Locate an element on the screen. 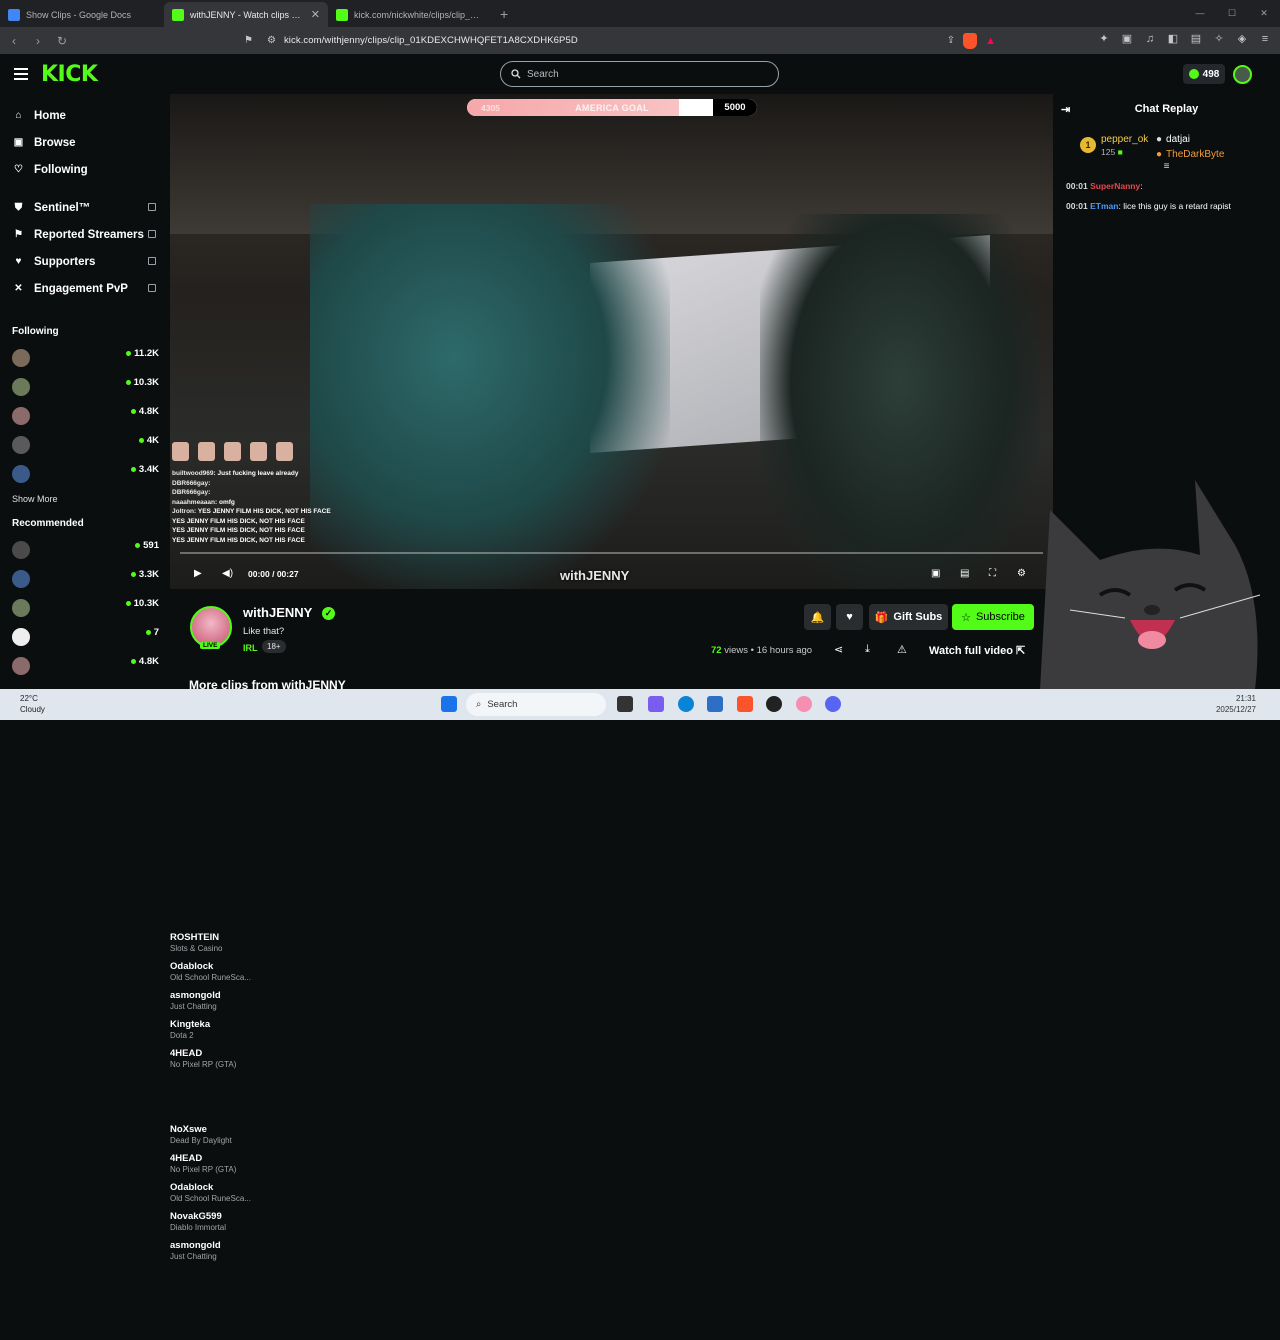 The image size is (1280, 1340). system-clock: 21:31 2025/12/27 is located at coordinates (1236, 704).